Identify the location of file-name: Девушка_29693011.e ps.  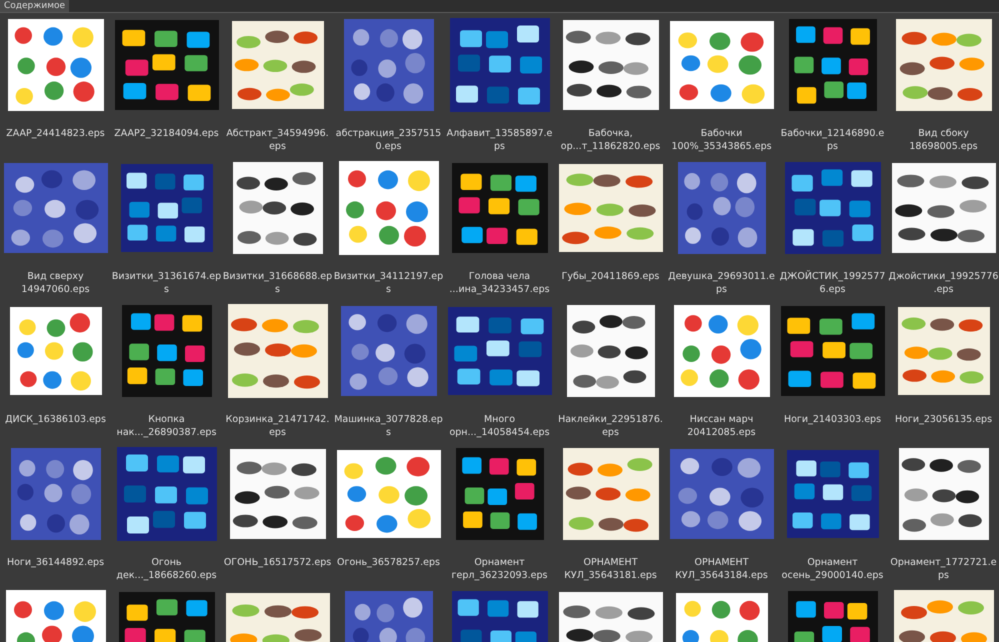
(721, 283).